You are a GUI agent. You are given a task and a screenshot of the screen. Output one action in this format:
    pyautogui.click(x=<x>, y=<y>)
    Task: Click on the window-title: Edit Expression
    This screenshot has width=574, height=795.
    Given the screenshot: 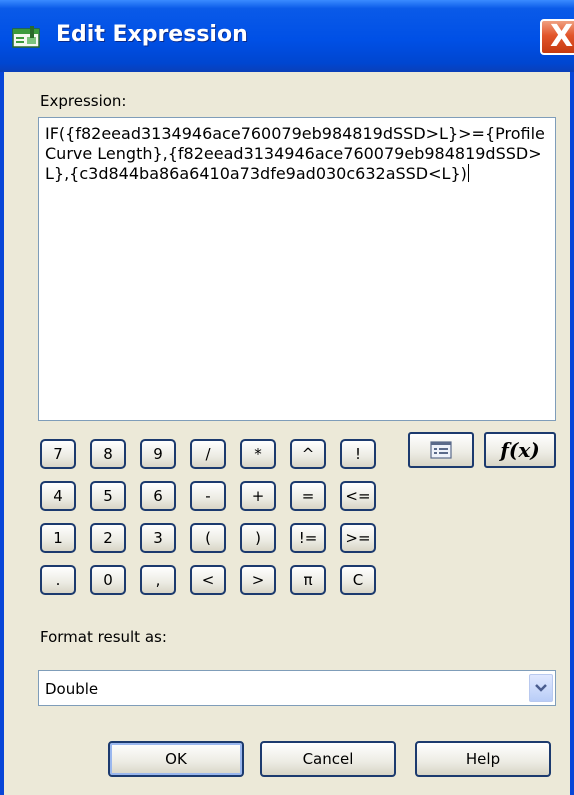 What is the action you would take?
    pyautogui.click(x=152, y=34)
    